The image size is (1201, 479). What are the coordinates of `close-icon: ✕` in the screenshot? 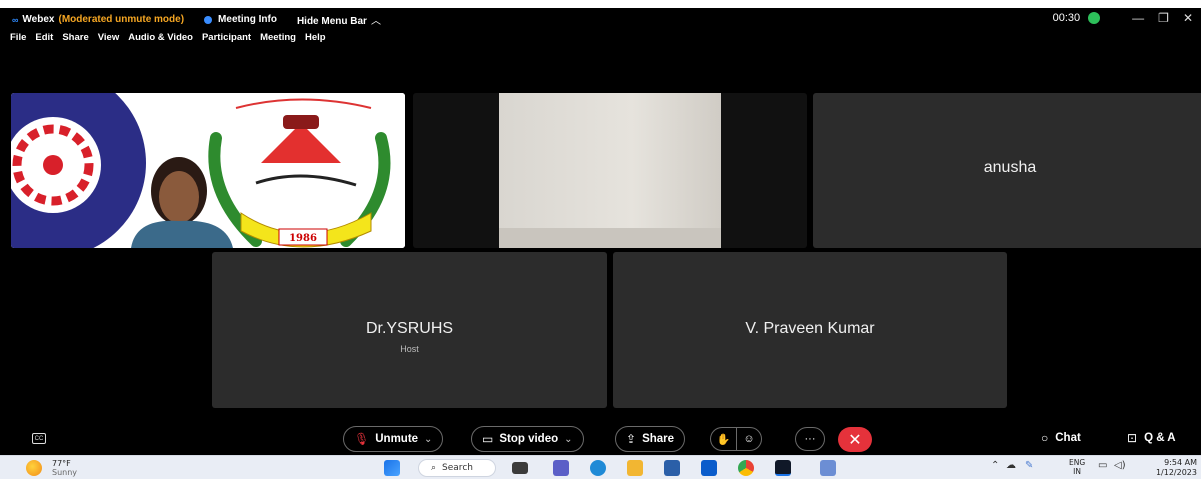 It's located at (855, 440).